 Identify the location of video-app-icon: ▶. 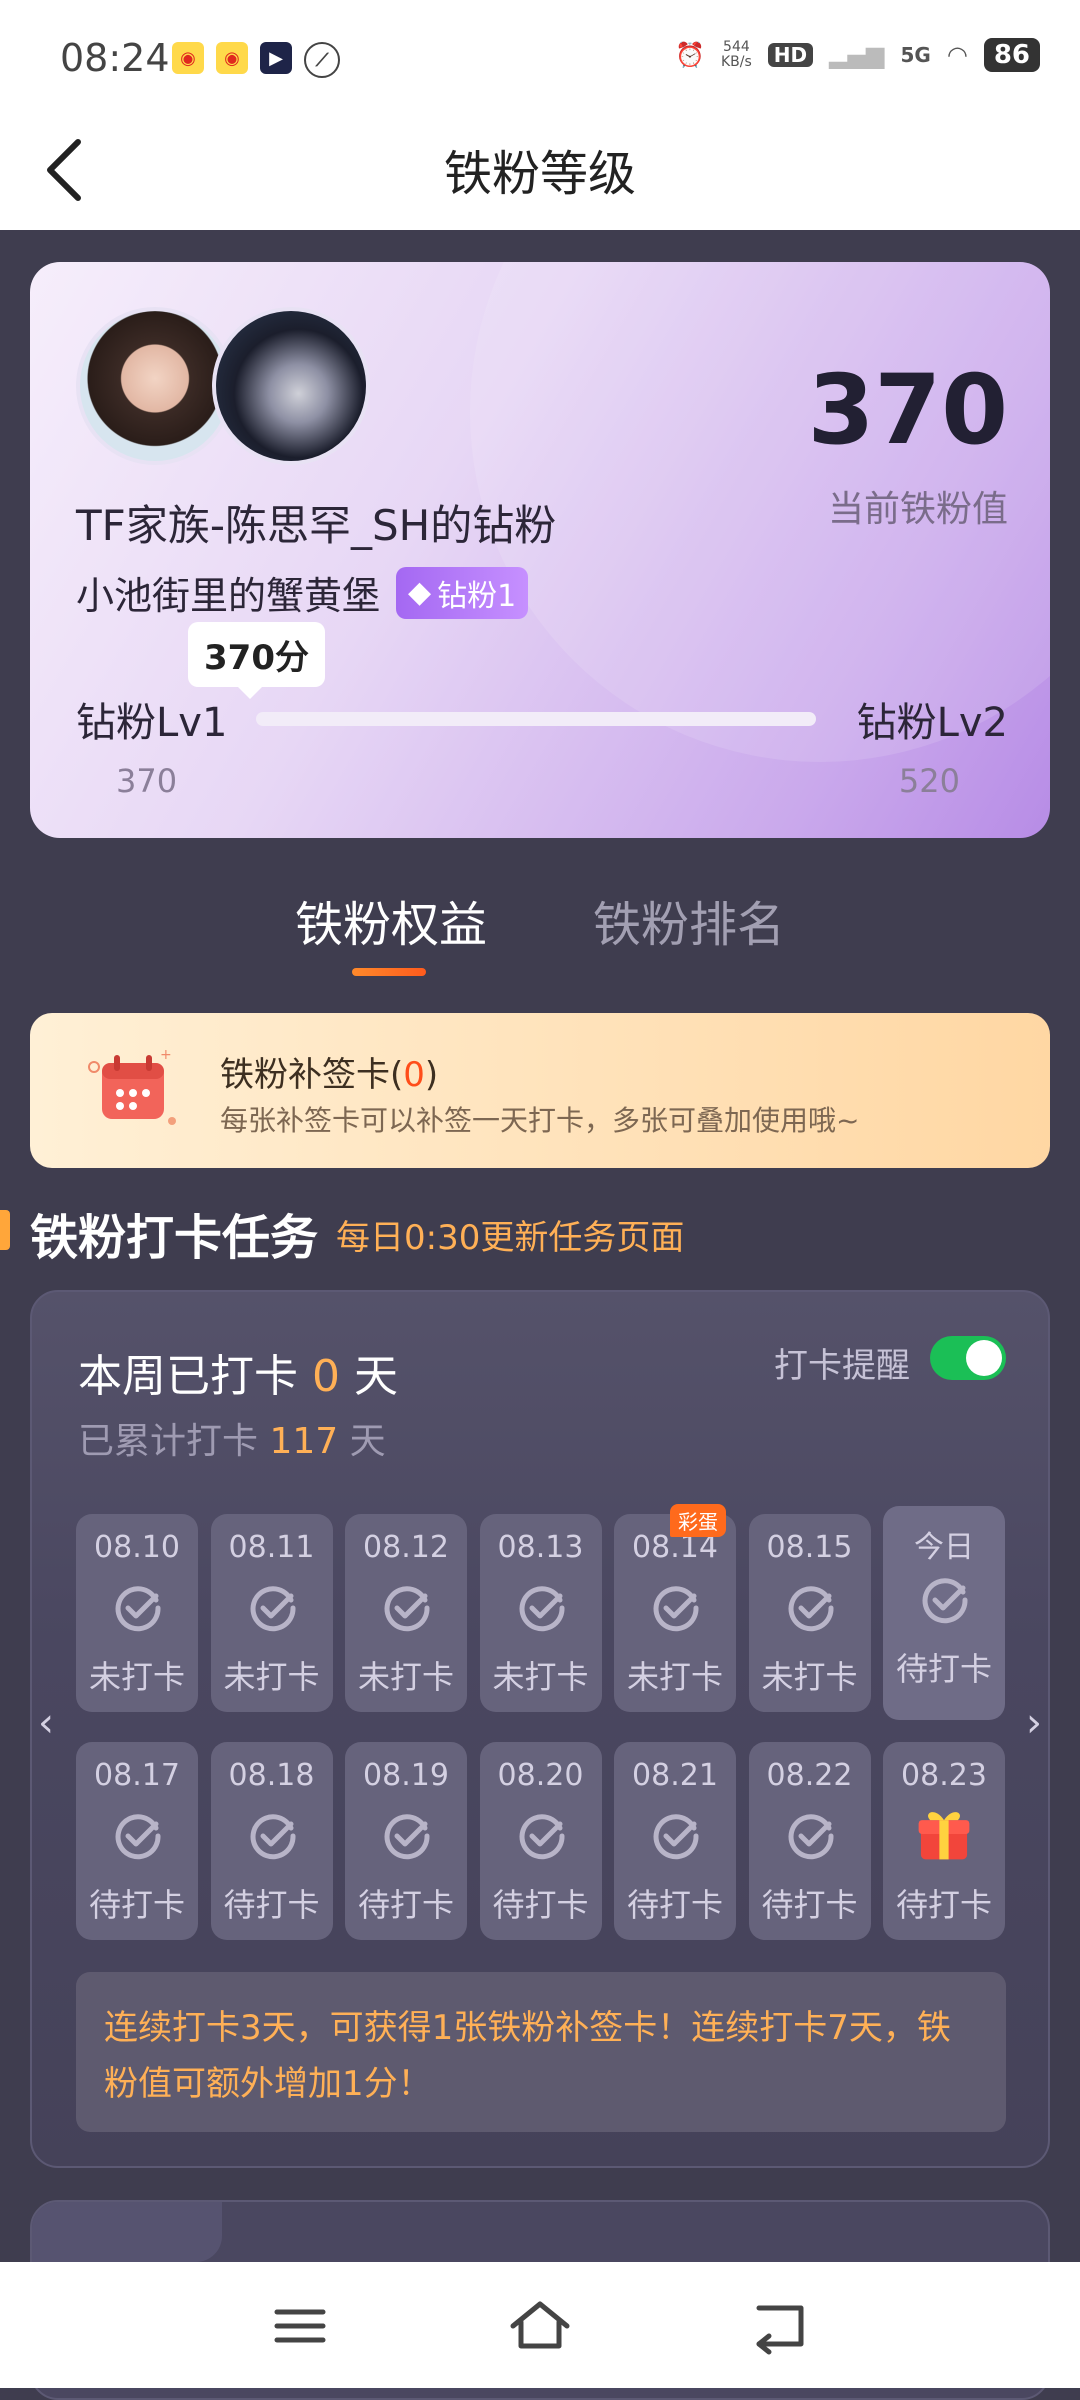
(276, 58).